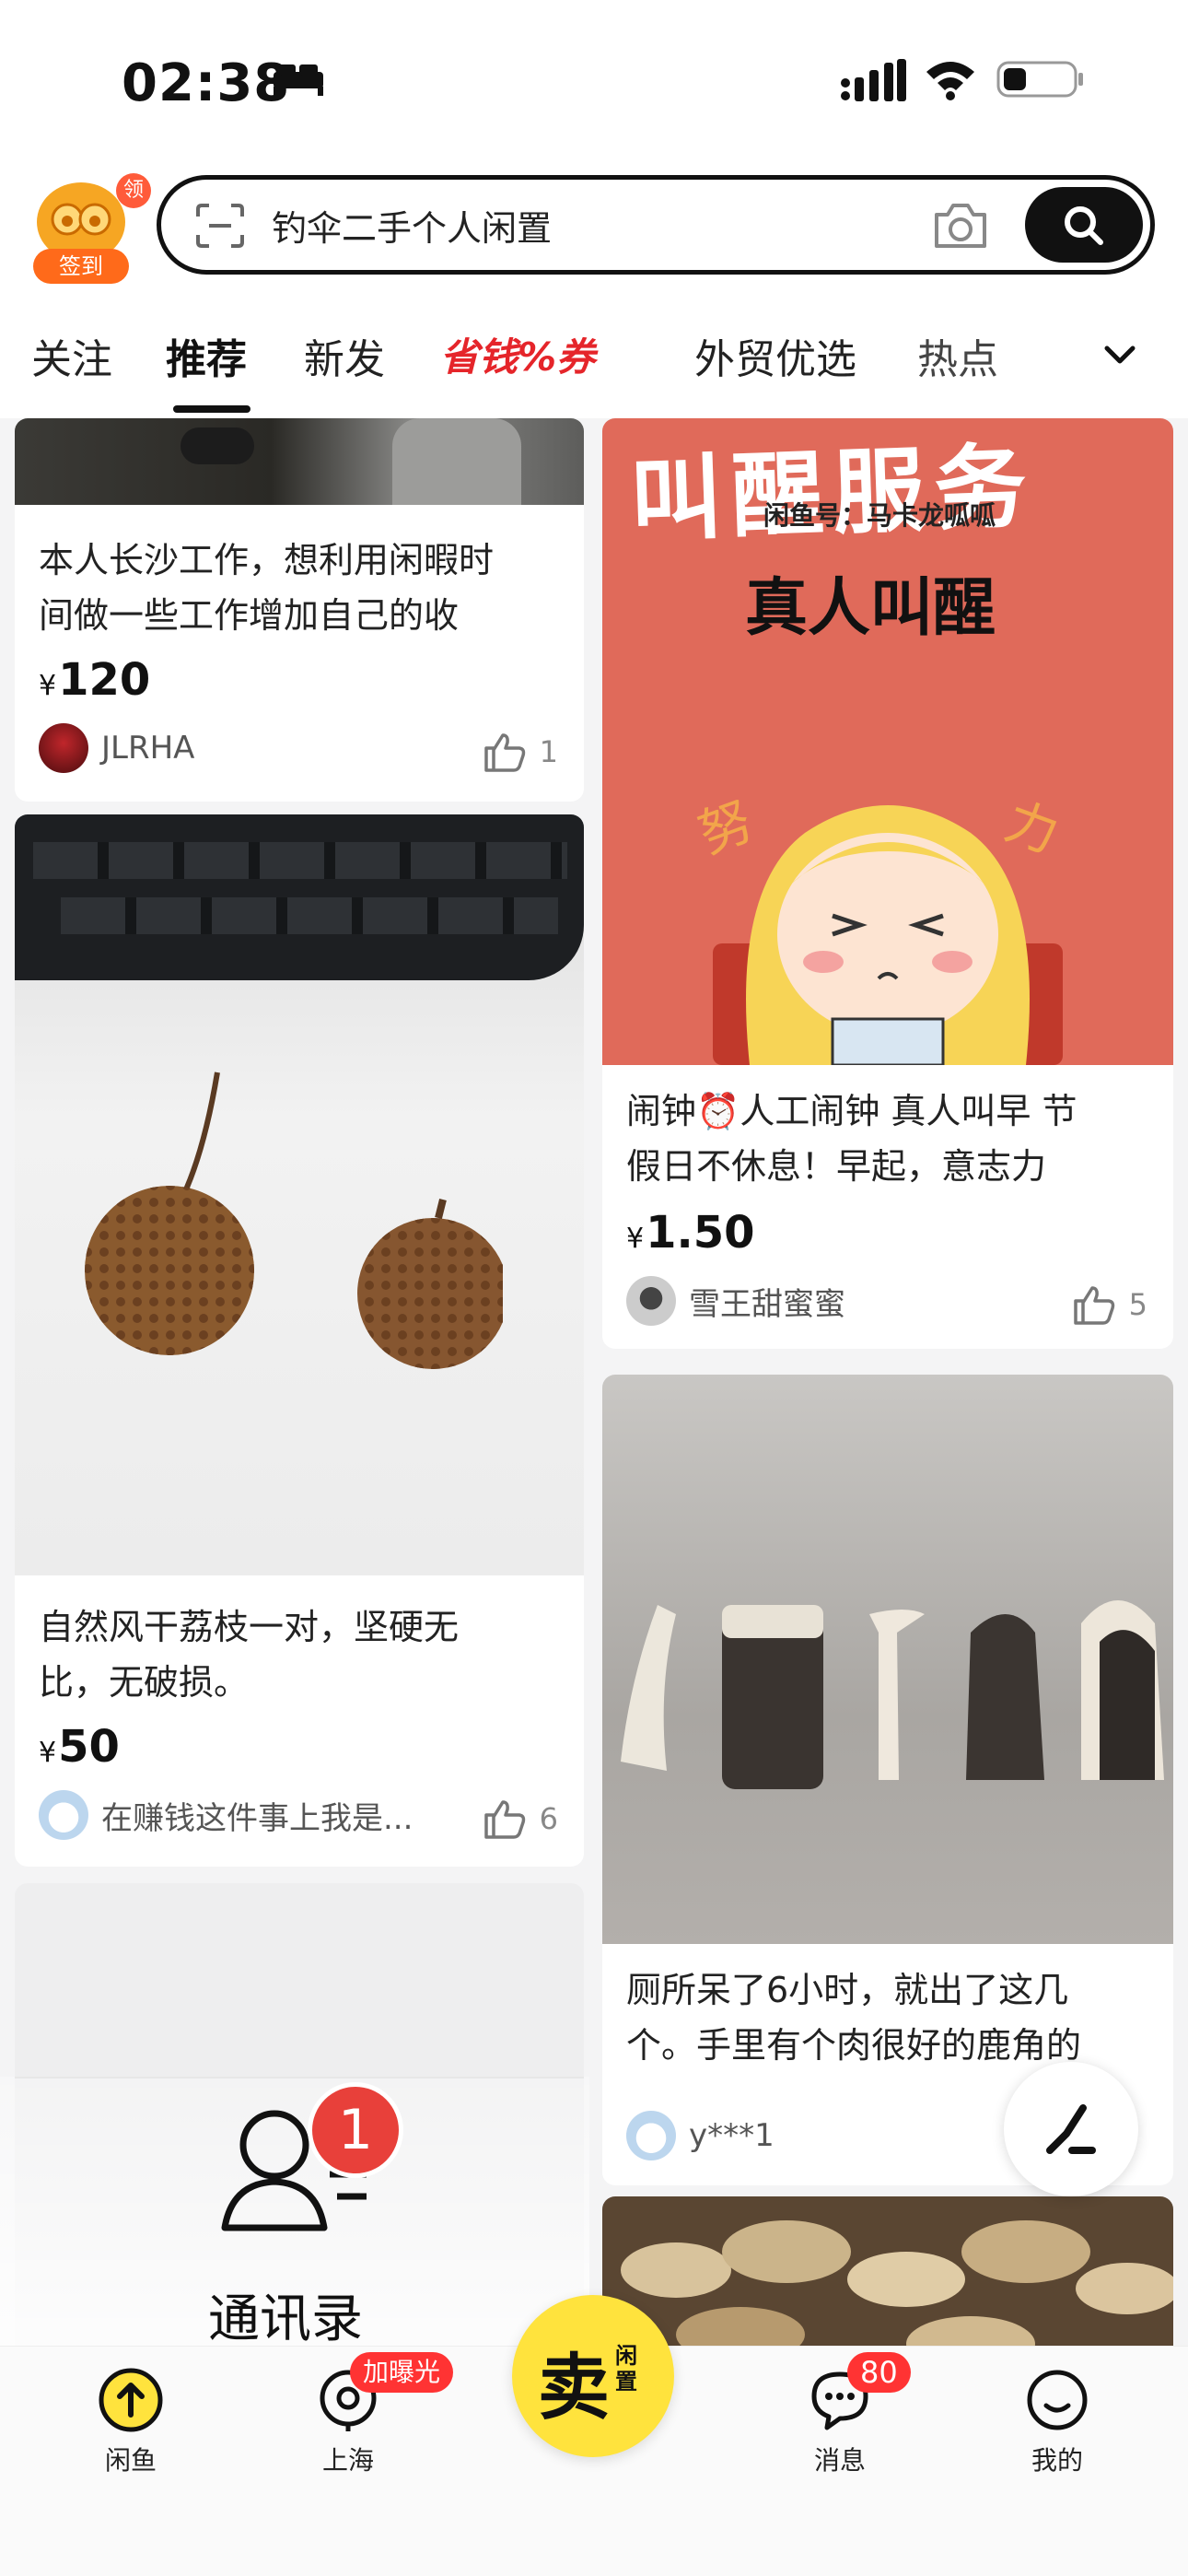 Image resolution: width=1188 pixels, height=2576 pixels. What do you see at coordinates (299, 897) in the screenshot?
I see `keyboard-photo` at bounding box center [299, 897].